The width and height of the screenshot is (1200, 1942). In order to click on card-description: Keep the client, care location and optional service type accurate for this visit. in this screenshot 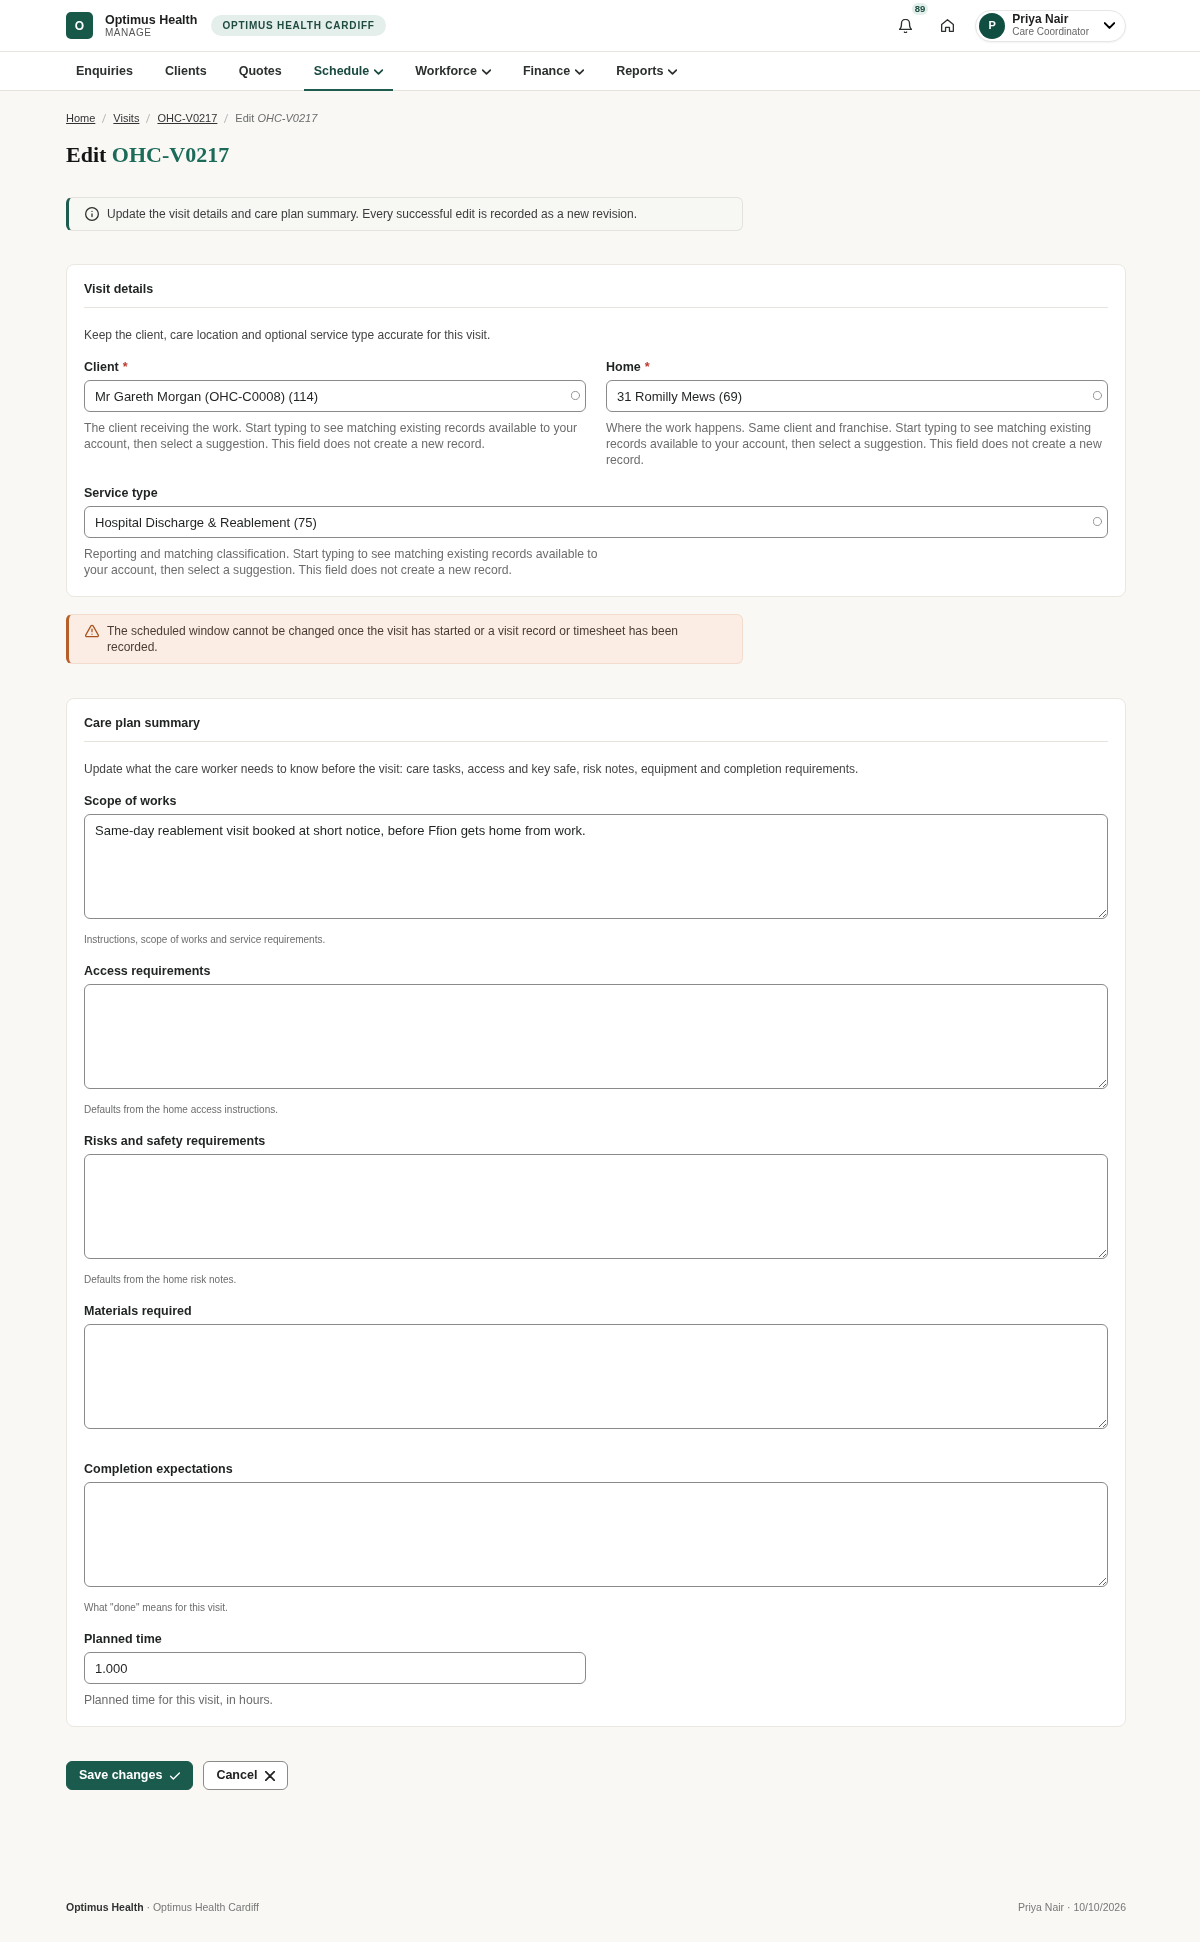, I will do `click(288, 335)`.